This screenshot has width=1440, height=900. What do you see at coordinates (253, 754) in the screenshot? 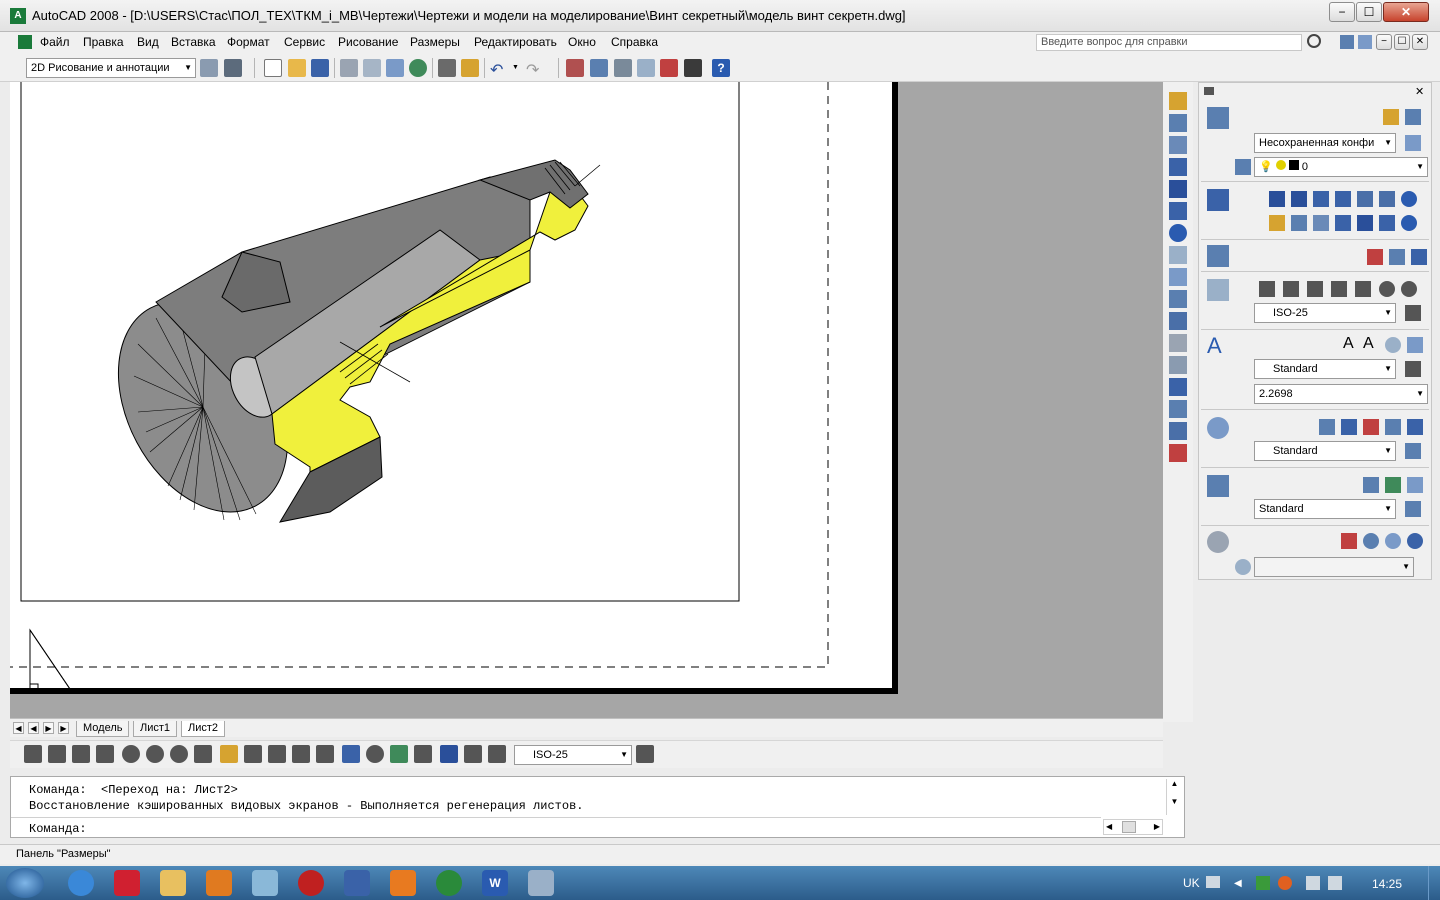
I see `dim-baseline-tb-icon` at bounding box center [253, 754].